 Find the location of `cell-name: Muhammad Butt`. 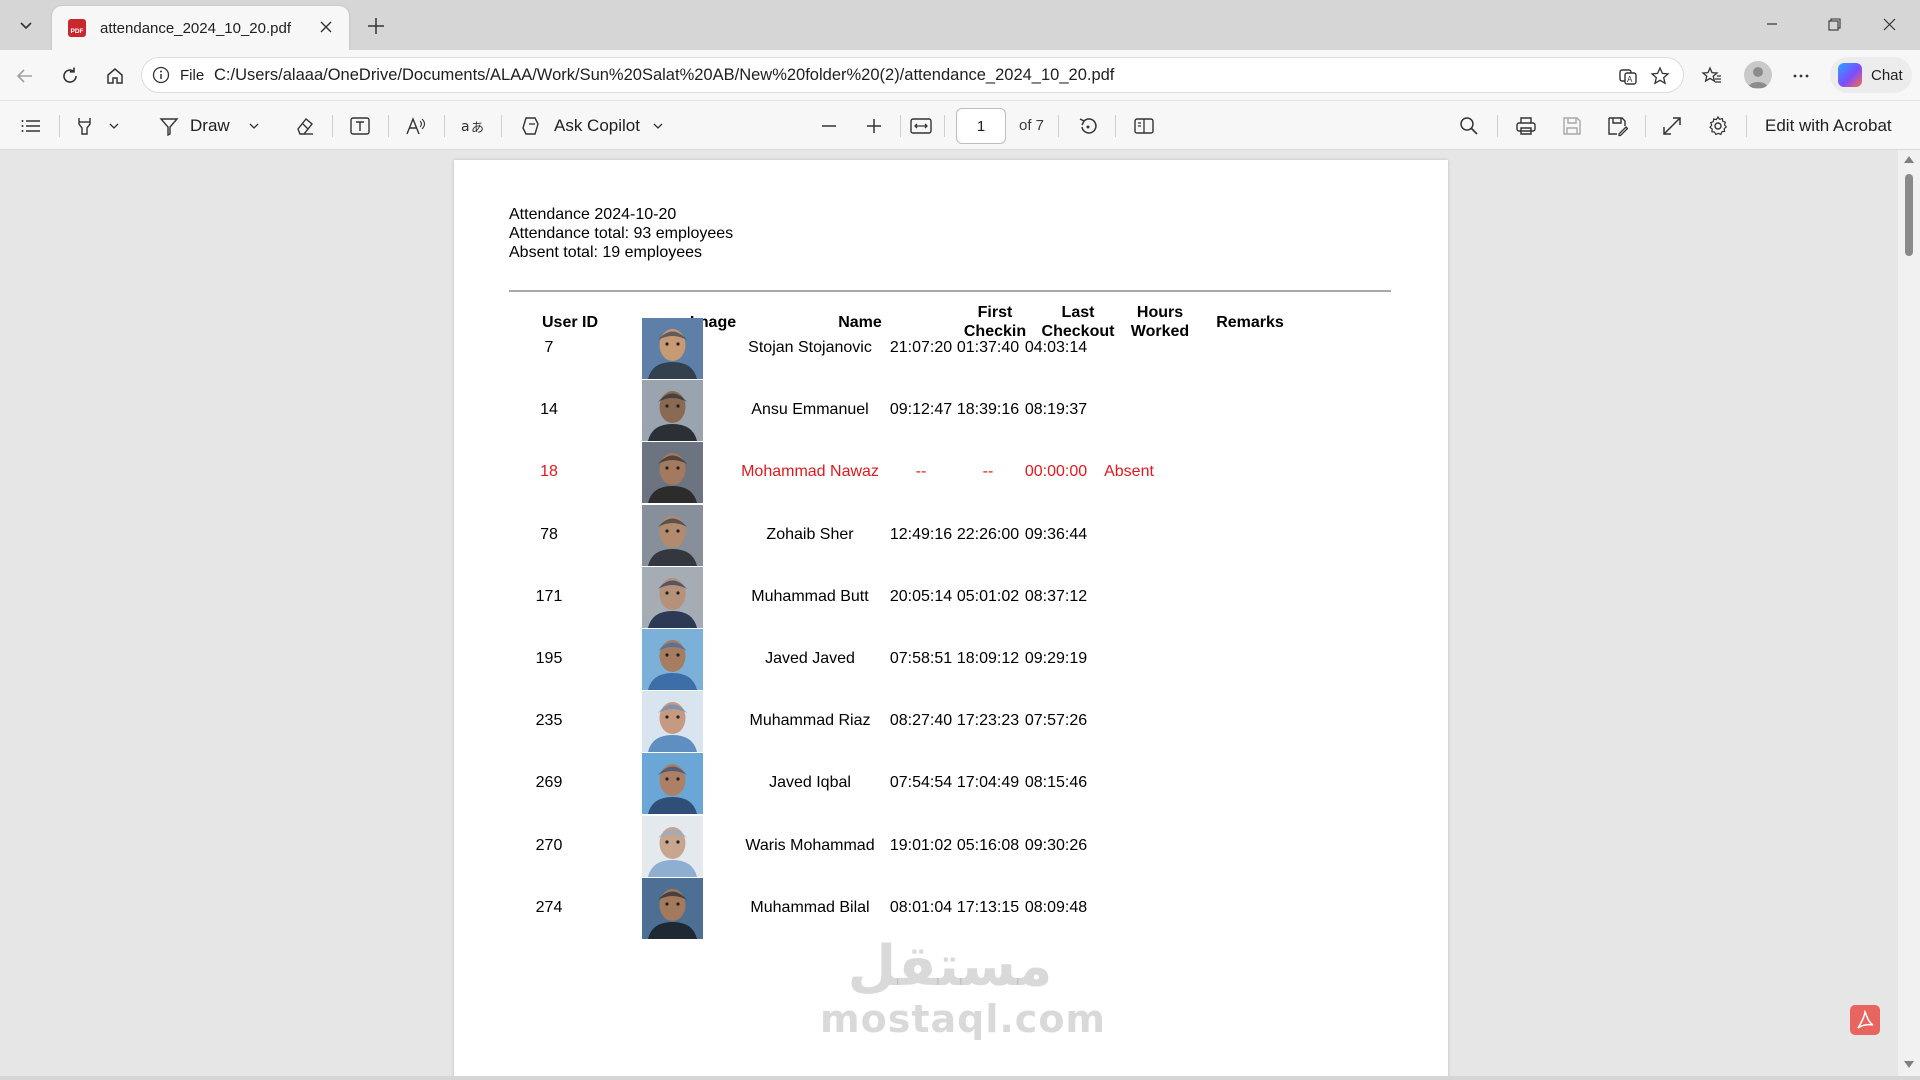

cell-name: Muhammad Butt is located at coordinates (810, 596).